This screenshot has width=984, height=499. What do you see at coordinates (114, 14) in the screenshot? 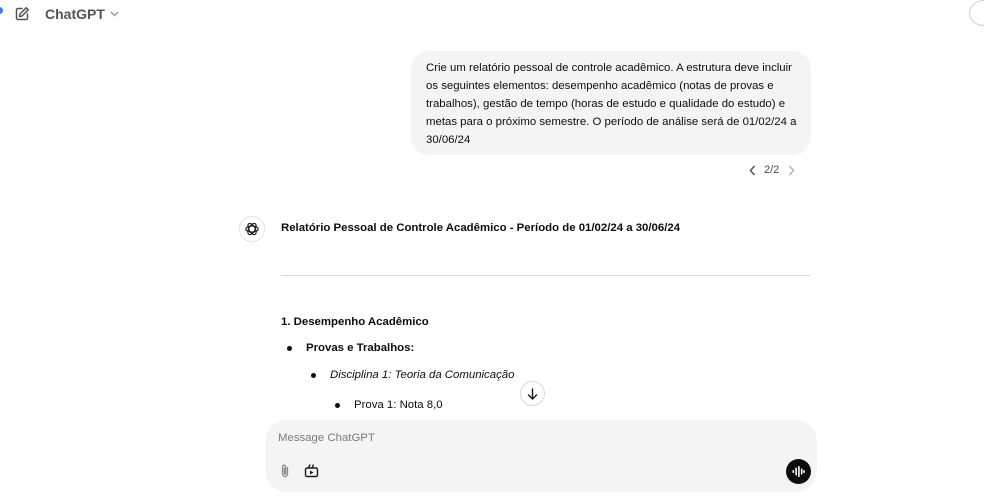
I see `chevron-down-icon` at bounding box center [114, 14].